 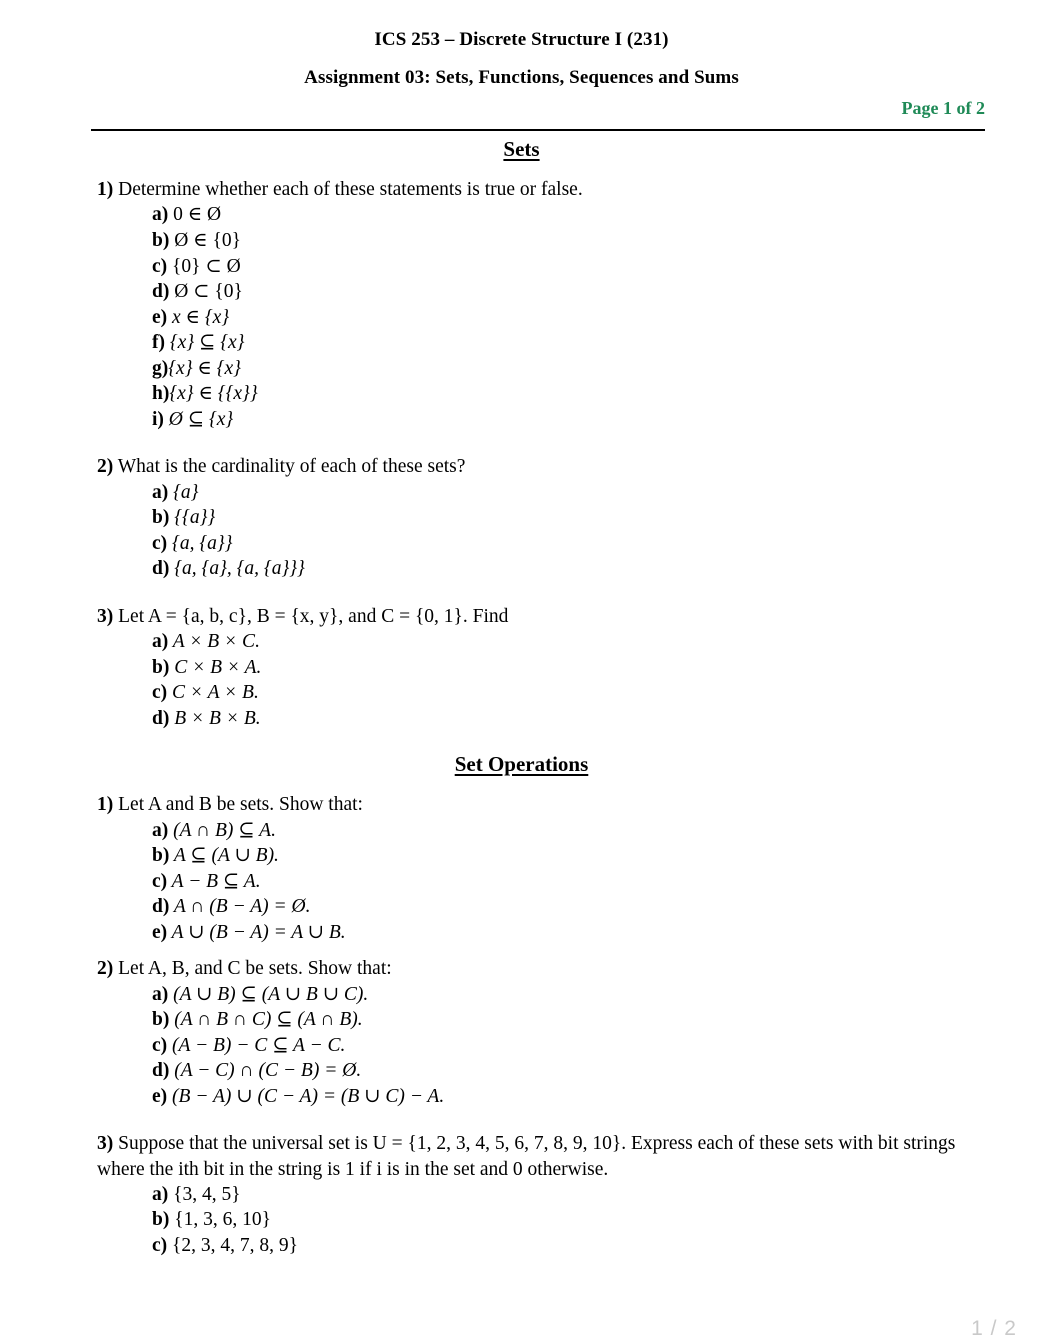 I want to click on list-item: f) {x} ⊆ {x}, so click(x=521, y=343).